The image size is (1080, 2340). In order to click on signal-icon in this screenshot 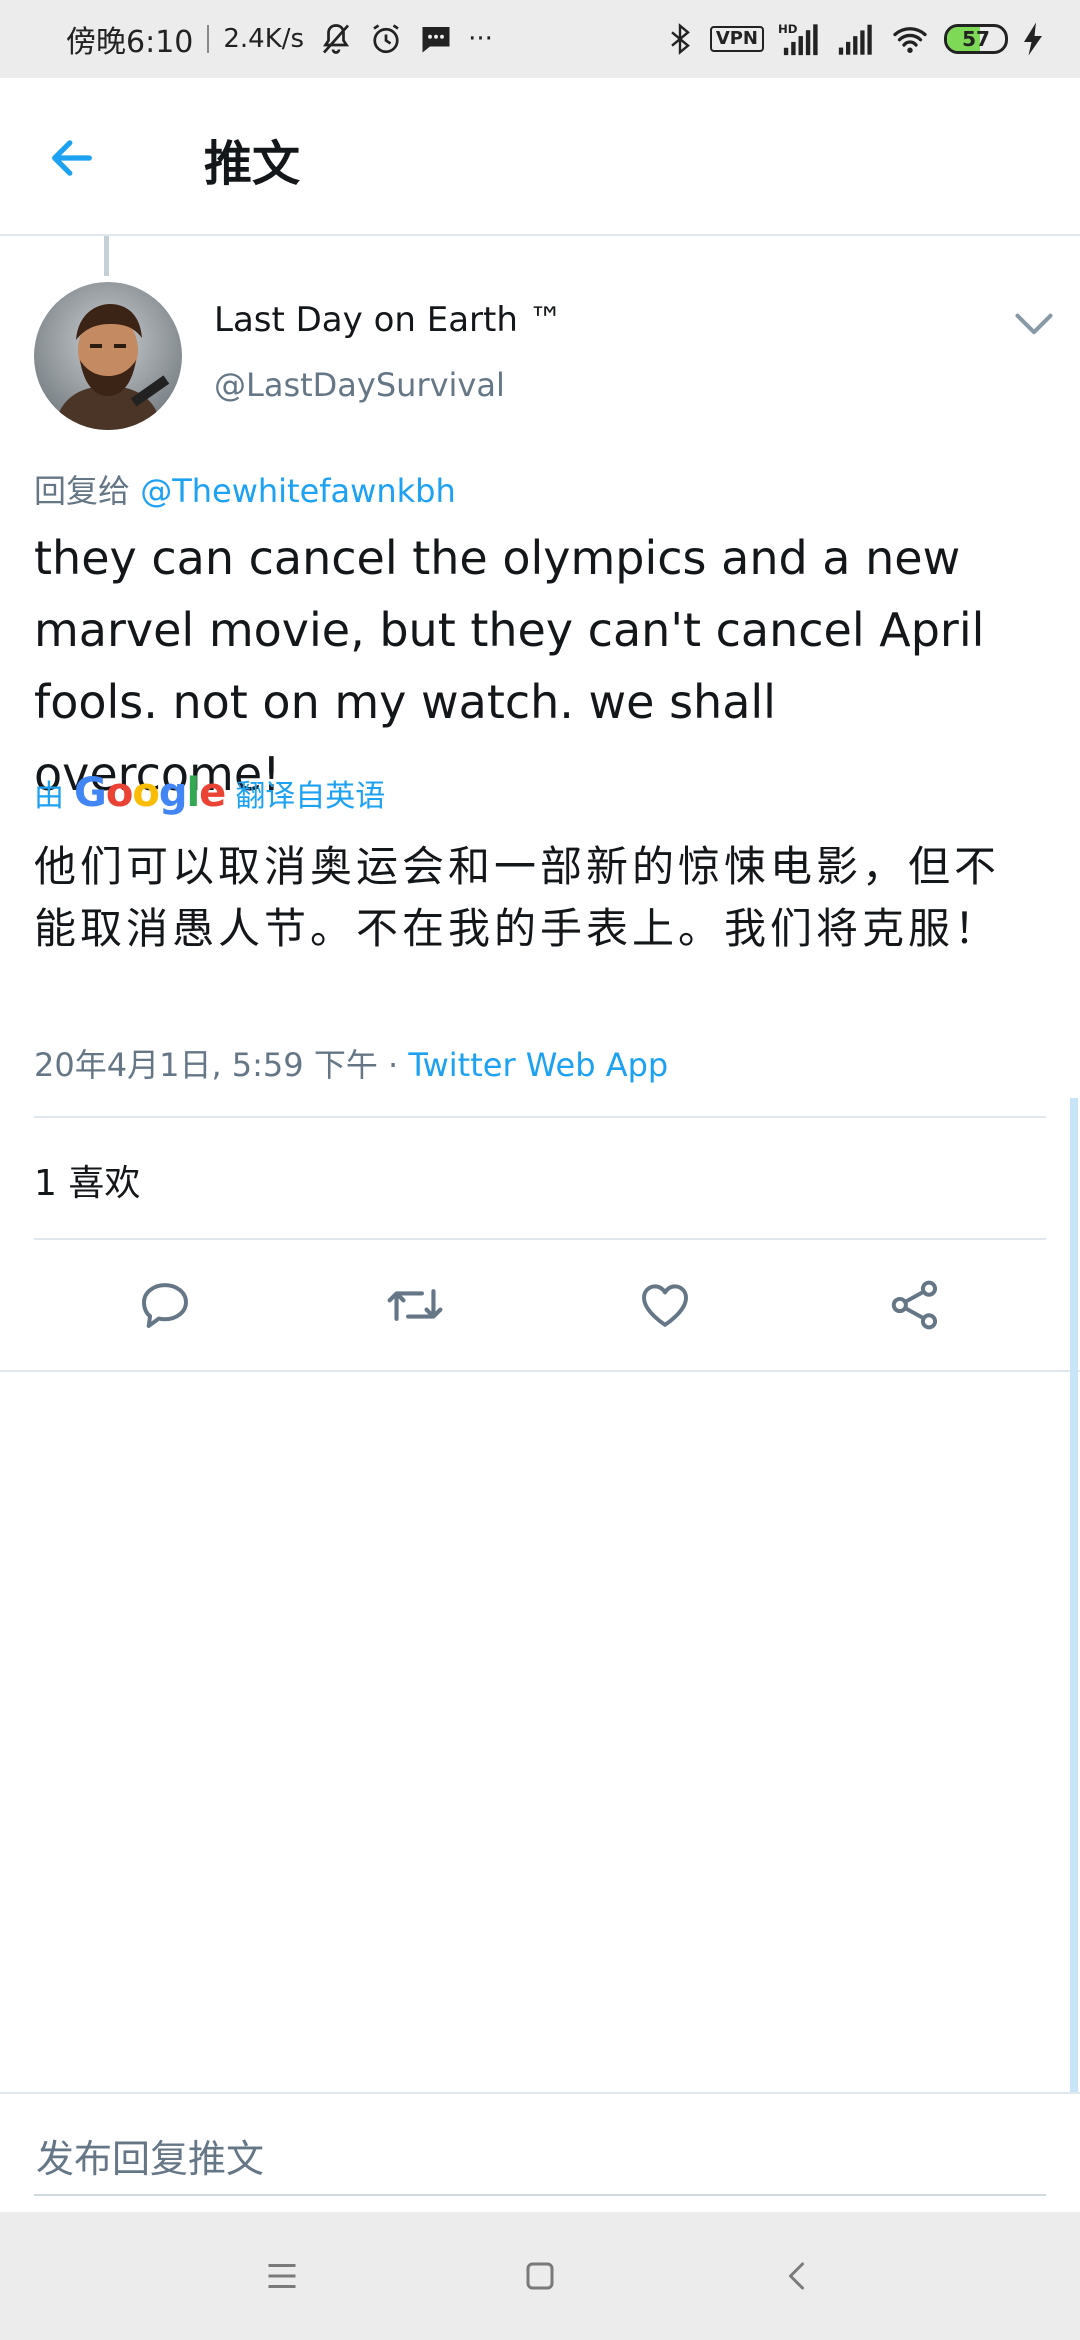, I will do `click(856, 39)`.